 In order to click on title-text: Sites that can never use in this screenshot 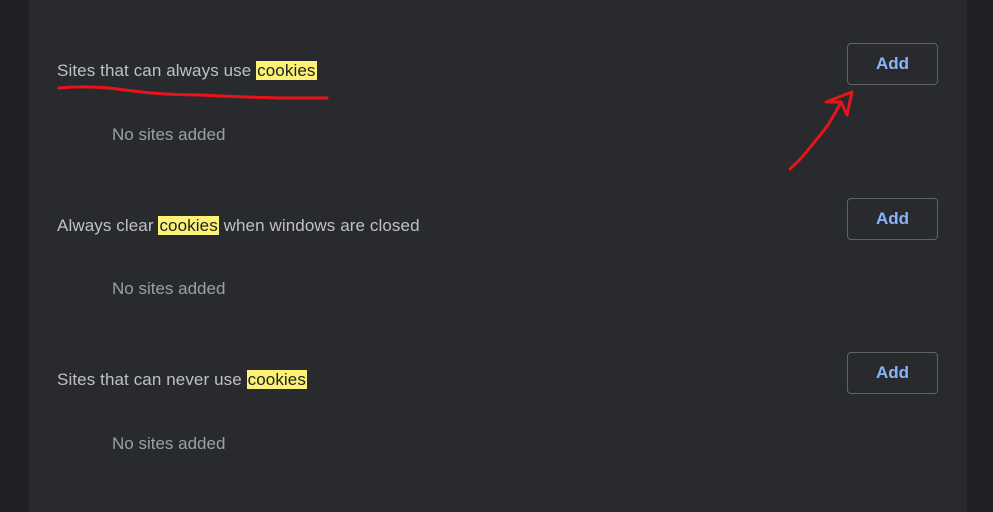, I will do `click(152, 379)`.